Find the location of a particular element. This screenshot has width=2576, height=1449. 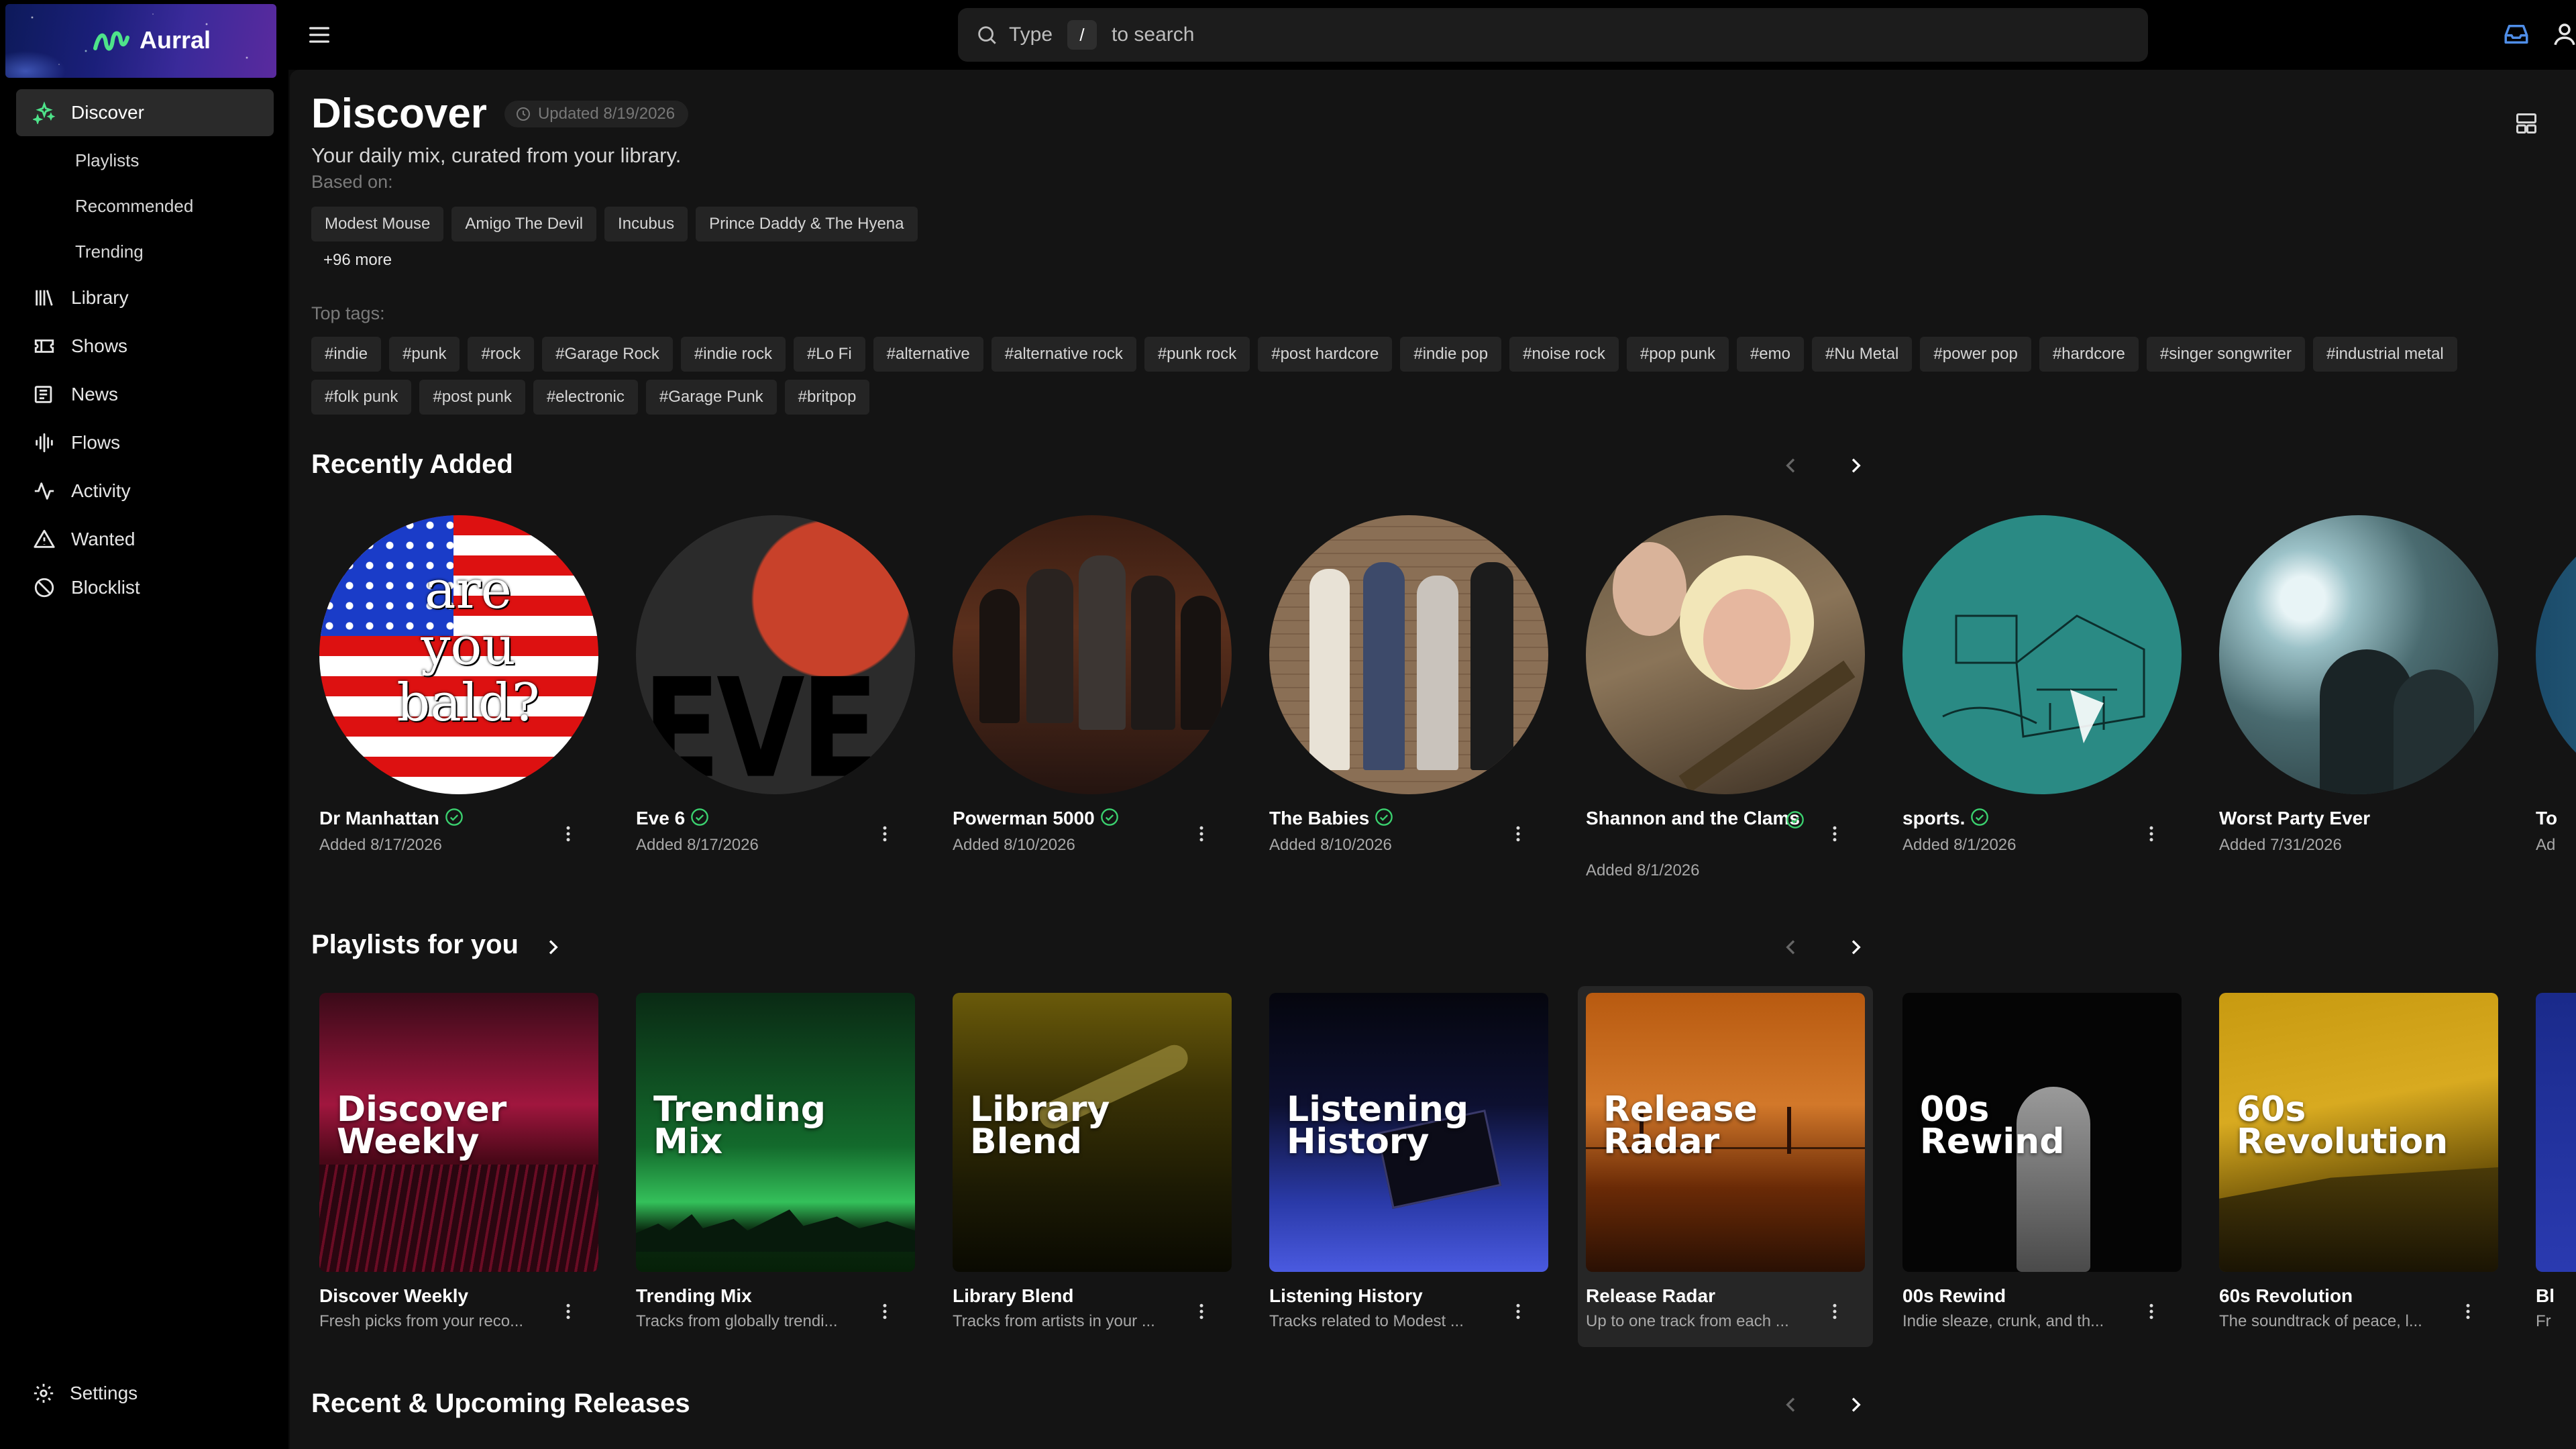

tag-chip: #emo is located at coordinates (1770, 354).